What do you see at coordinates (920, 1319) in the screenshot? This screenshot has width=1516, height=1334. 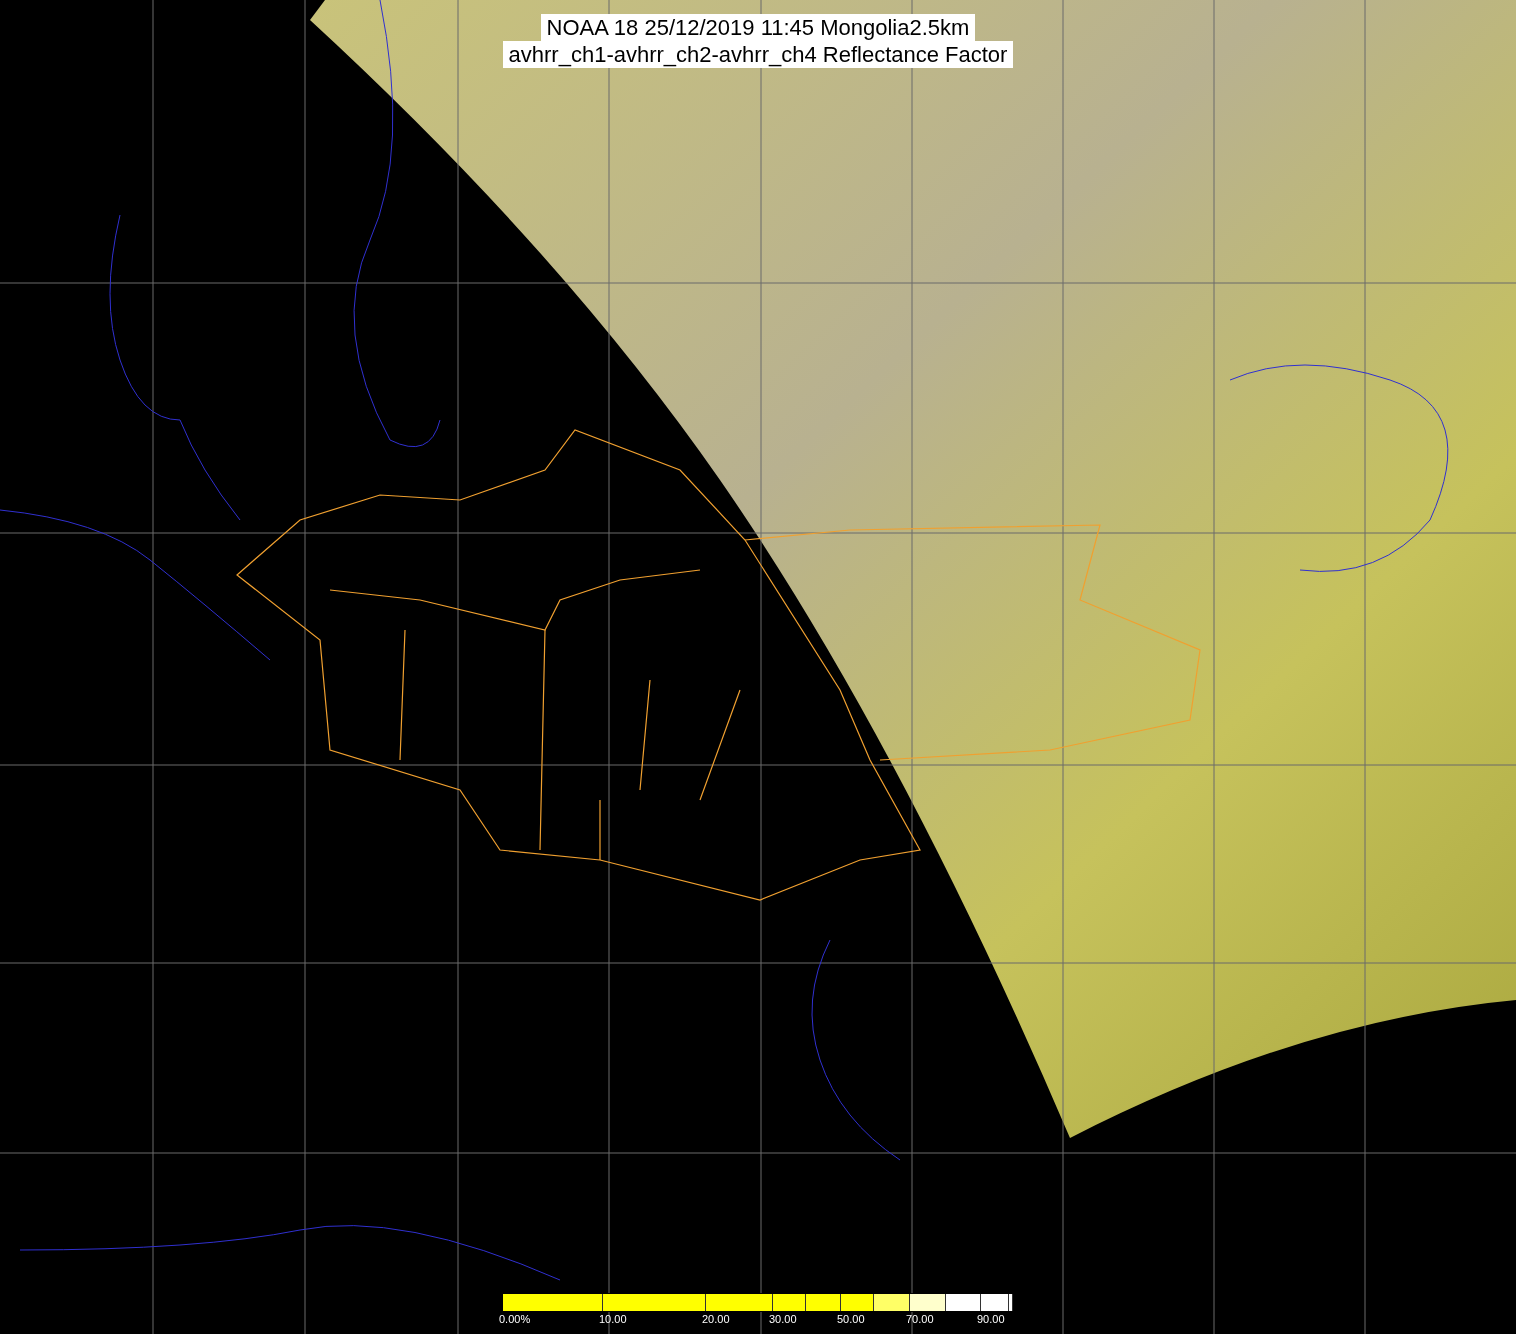 I see `scale-label: 70.00` at bounding box center [920, 1319].